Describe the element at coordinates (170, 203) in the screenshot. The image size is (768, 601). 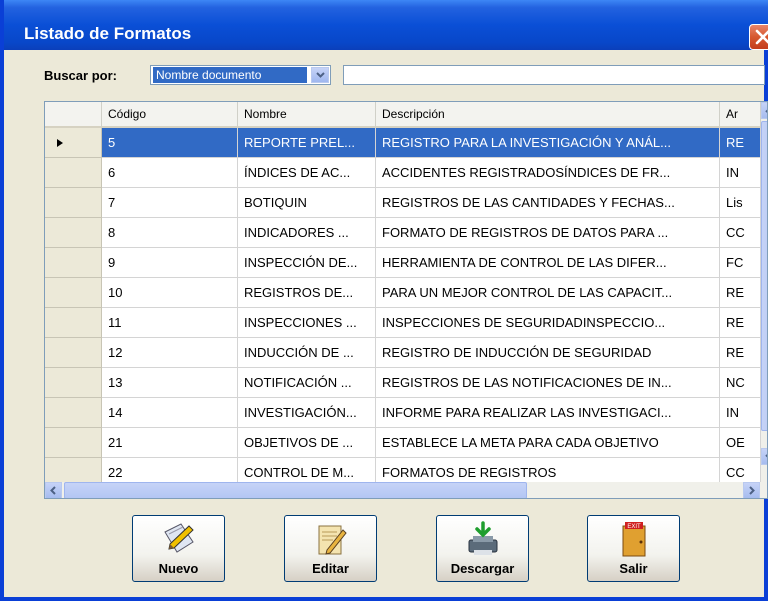
I see `cell-codigo: 7` at that location.